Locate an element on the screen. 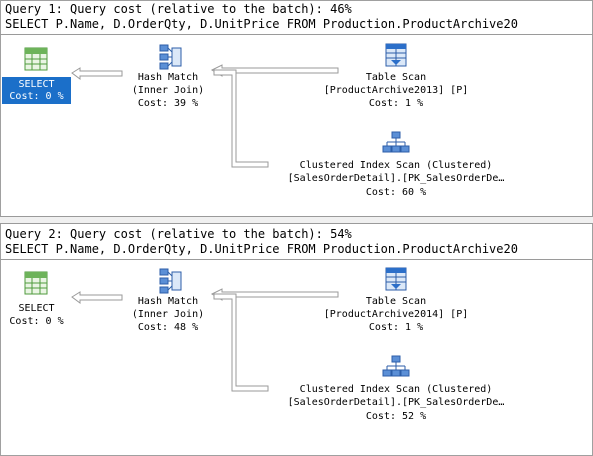 The width and height of the screenshot is (593, 456). arrow-hash-to-select is located at coordinates (97, 73).